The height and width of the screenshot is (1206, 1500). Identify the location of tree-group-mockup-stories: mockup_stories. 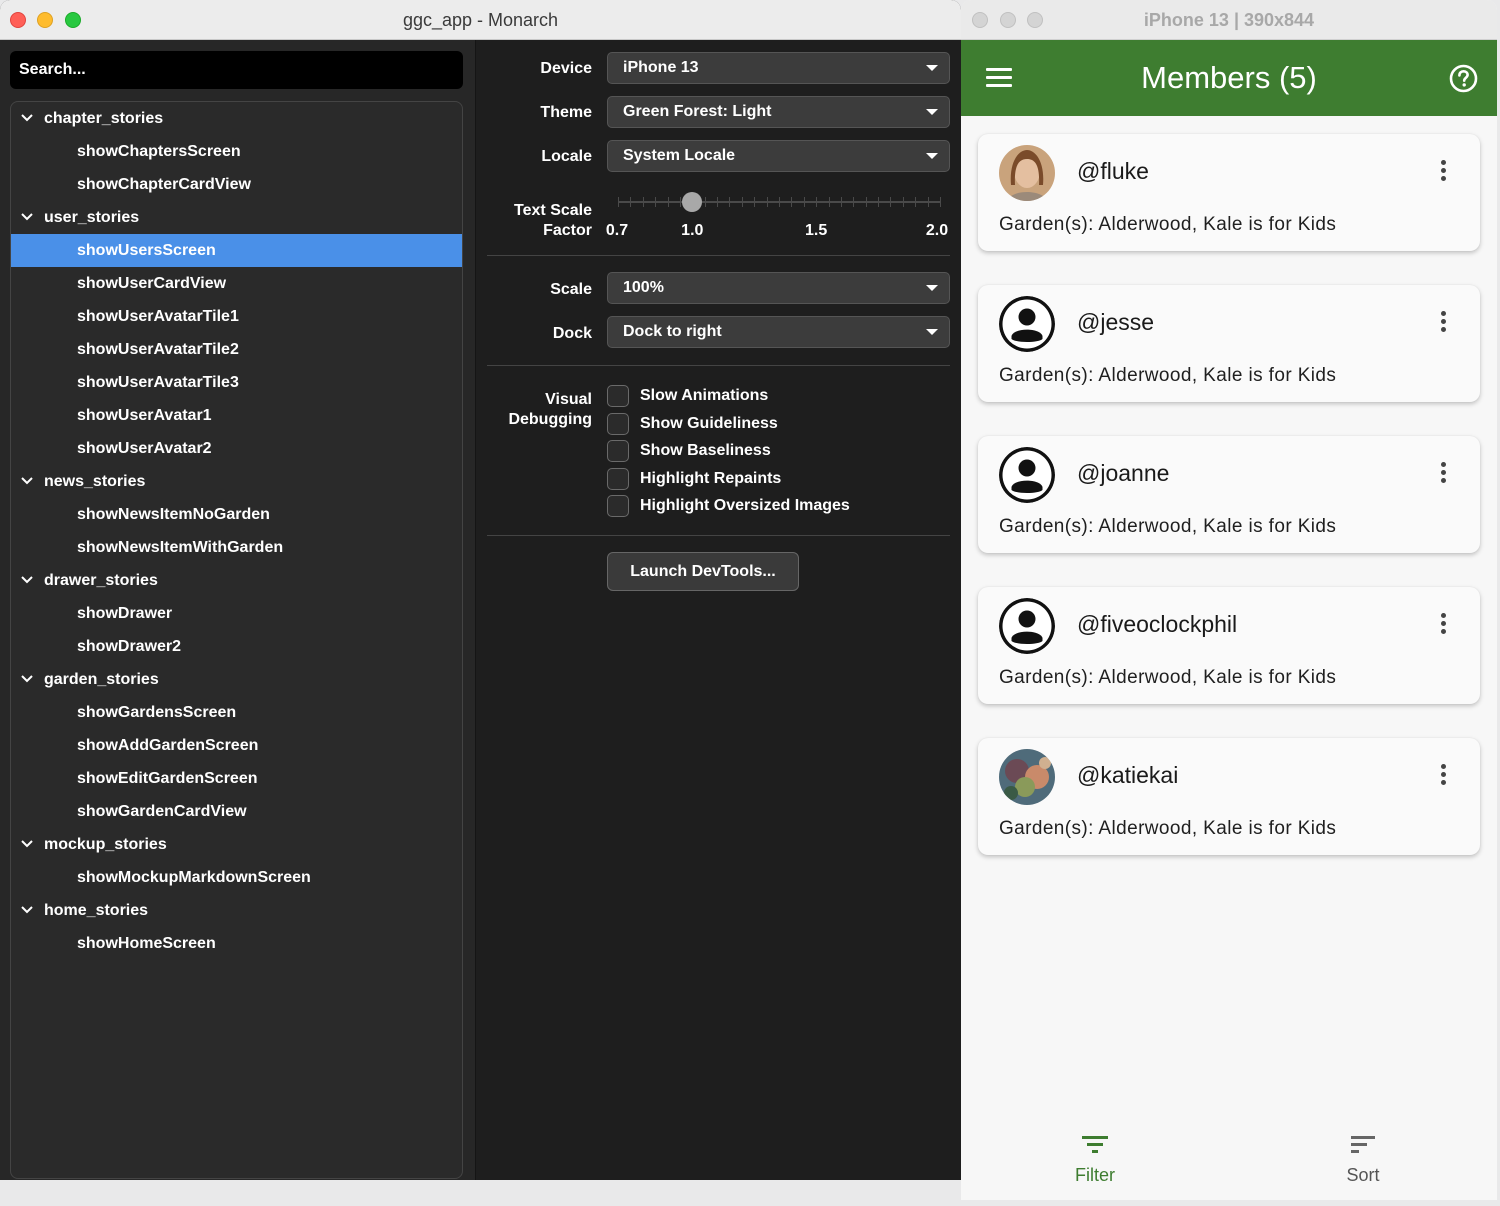
(236, 844).